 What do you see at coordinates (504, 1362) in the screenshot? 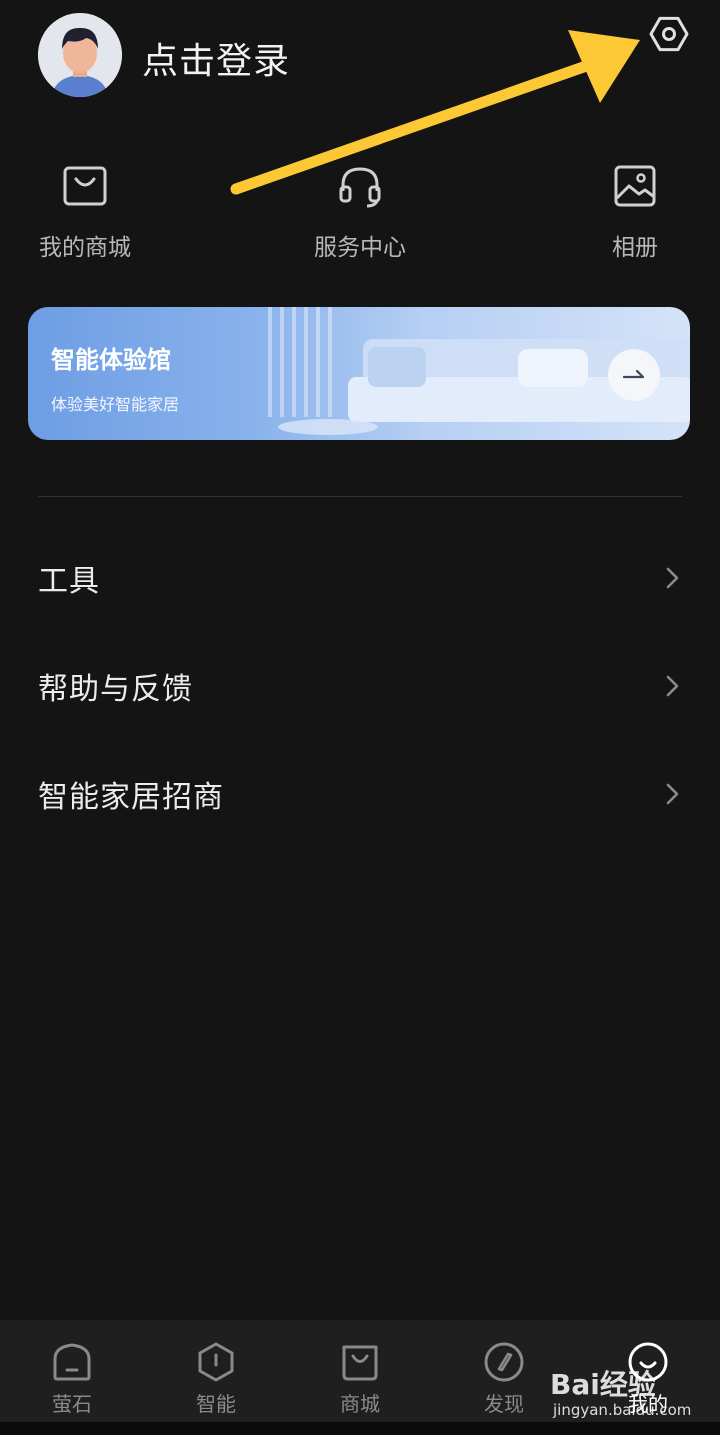
I see `compass-icon` at bounding box center [504, 1362].